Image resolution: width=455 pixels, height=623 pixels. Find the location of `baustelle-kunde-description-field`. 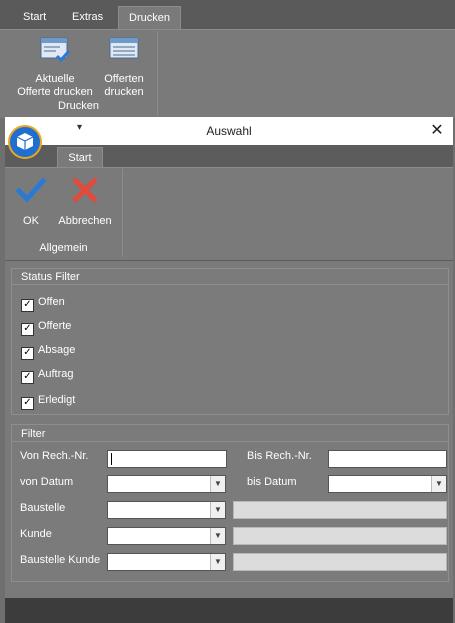

baustelle-kunde-description-field is located at coordinates (340, 562).